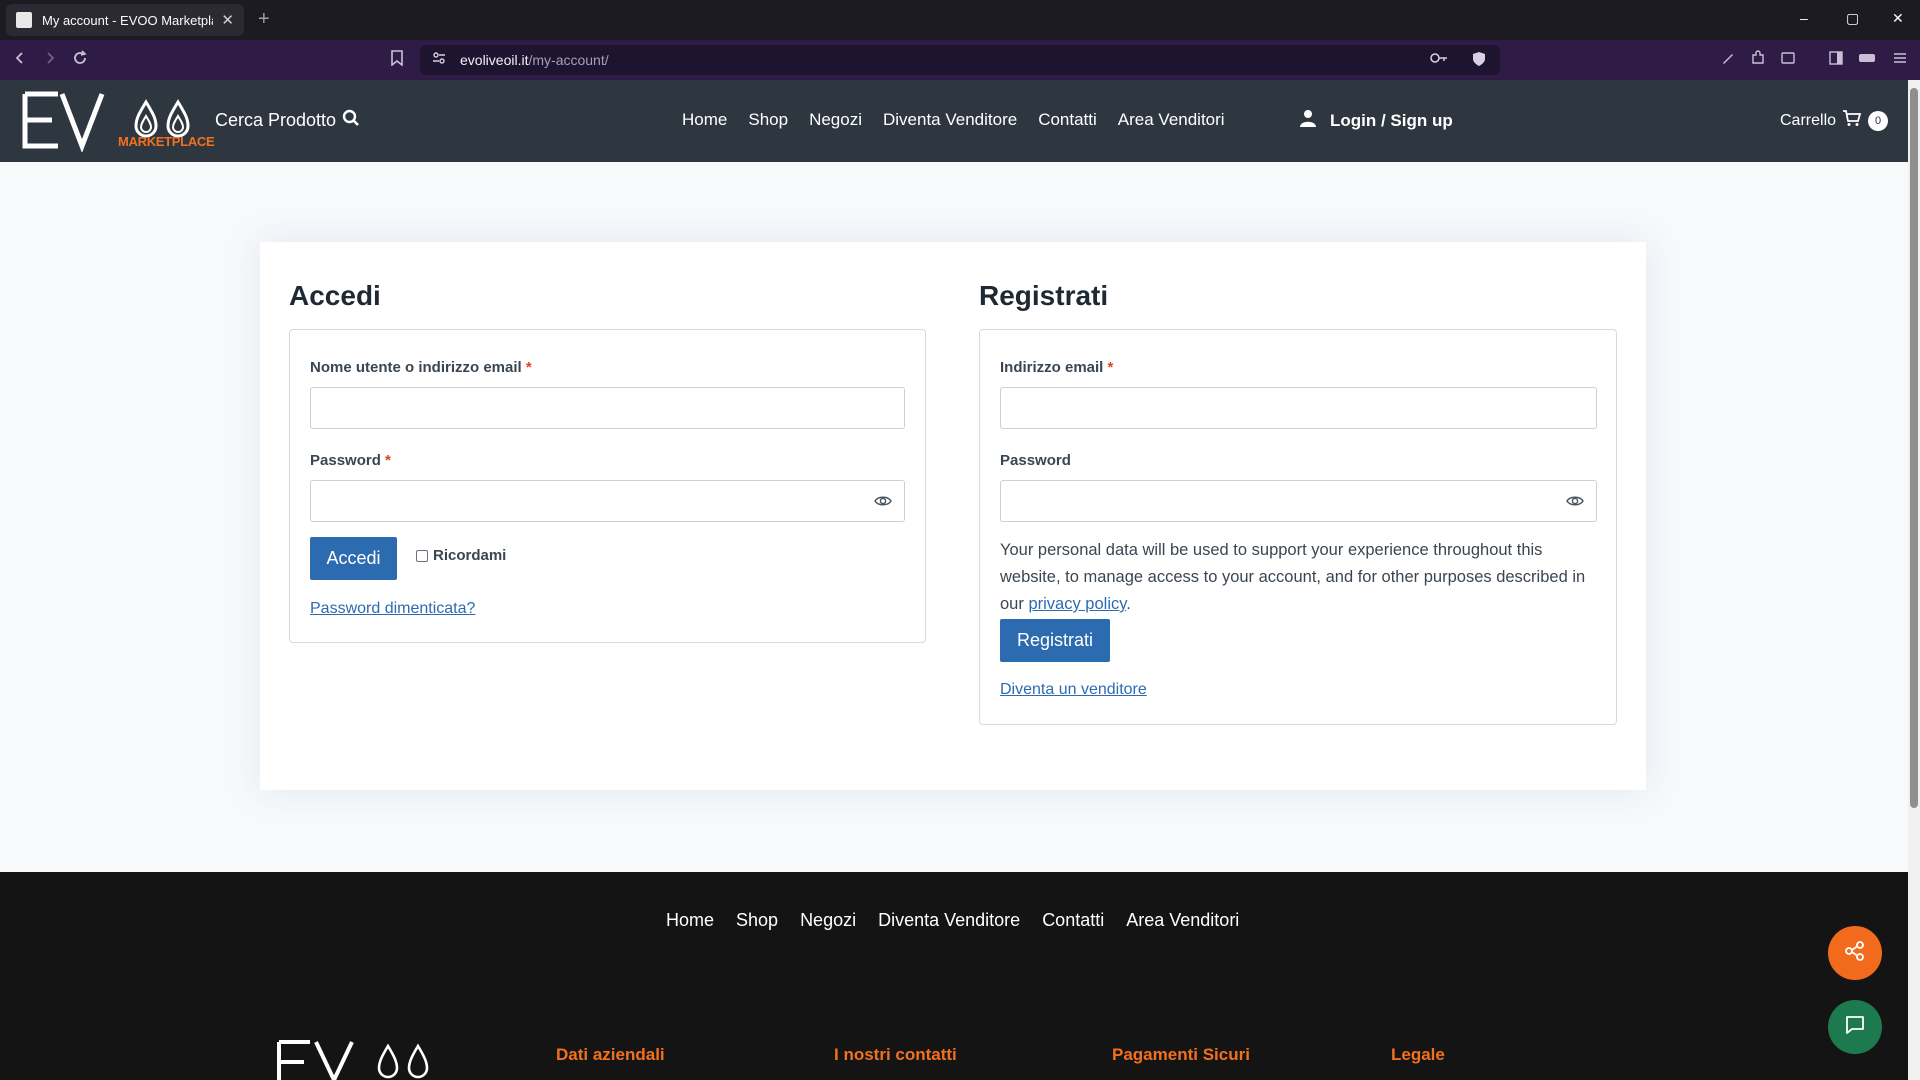 This screenshot has width=1920, height=1080. What do you see at coordinates (1439, 59) in the screenshot?
I see `key-icon` at bounding box center [1439, 59].